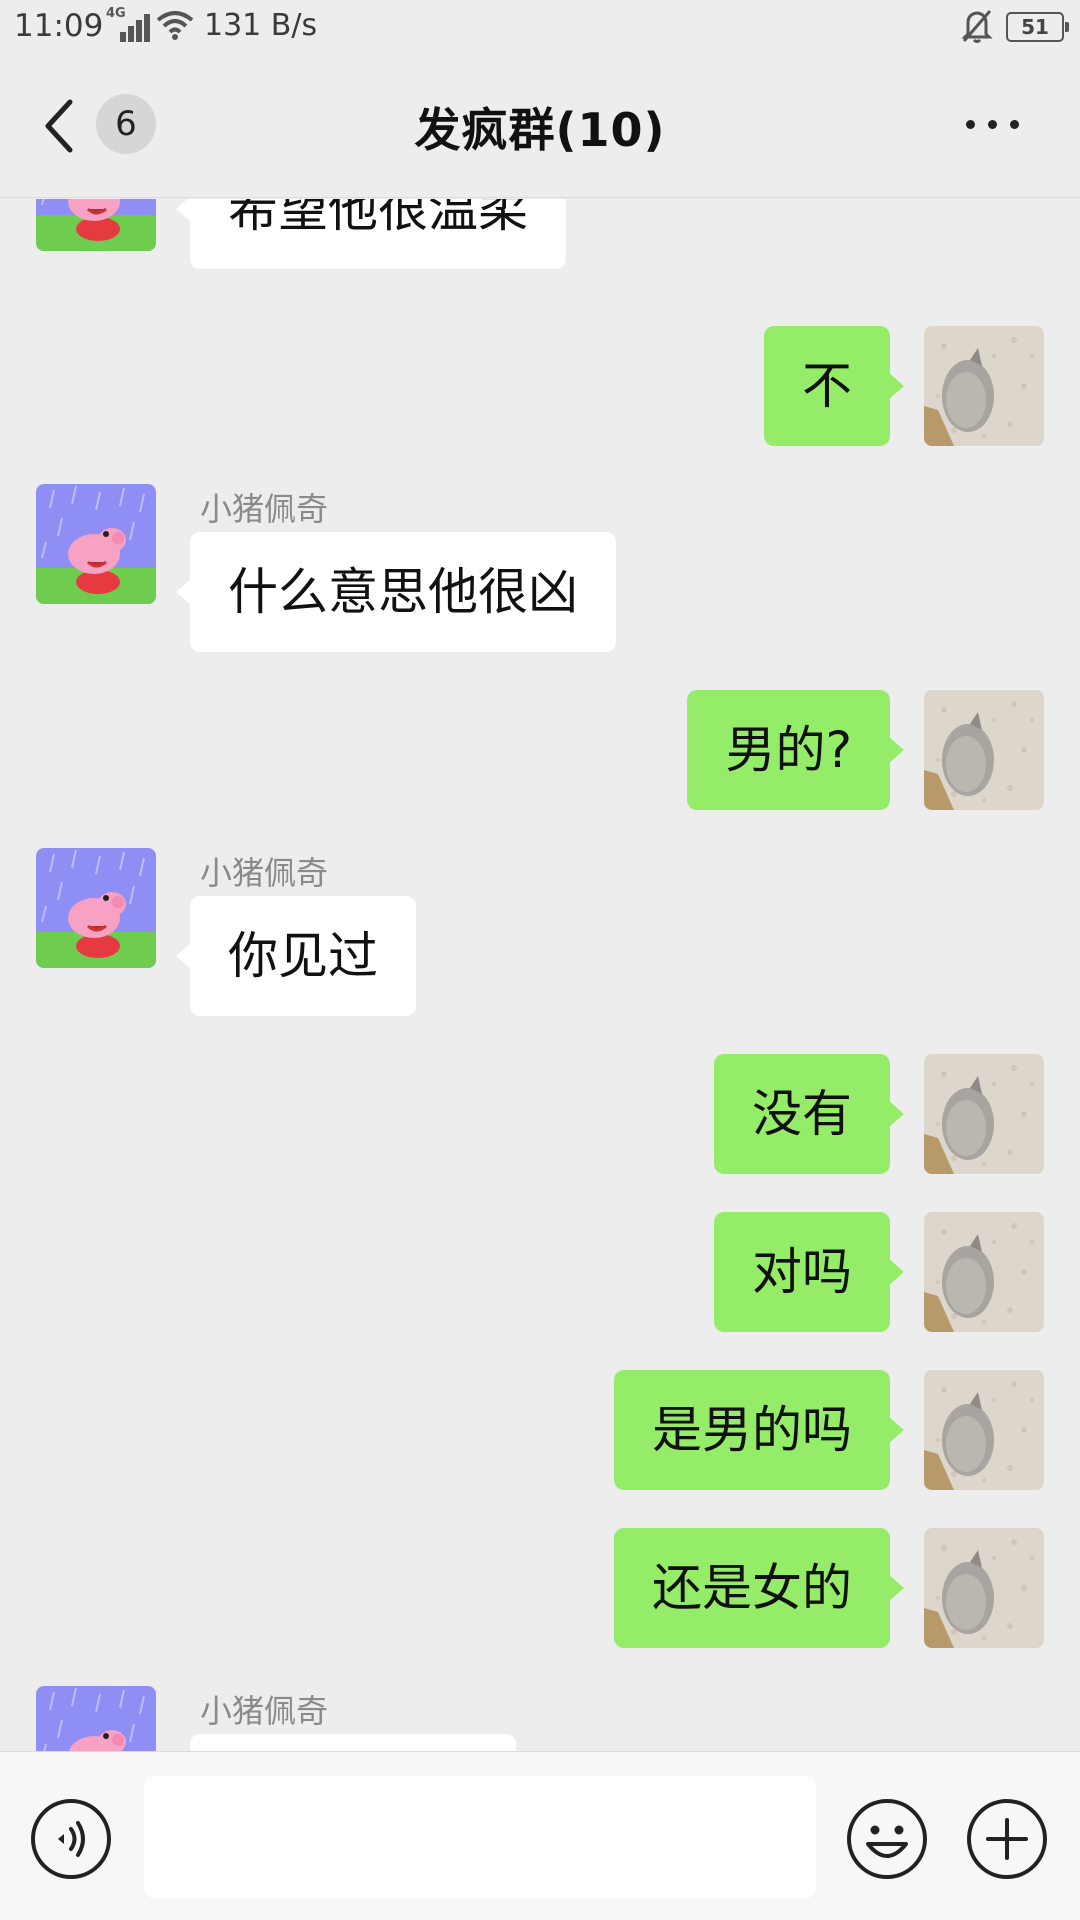 Image resolution: width=1080 pixels, height=1920 pixels. What do you see at coordinates (116, 13) in the screenshot?
I see `network-type: 4G` at bounding box center [116, 13].